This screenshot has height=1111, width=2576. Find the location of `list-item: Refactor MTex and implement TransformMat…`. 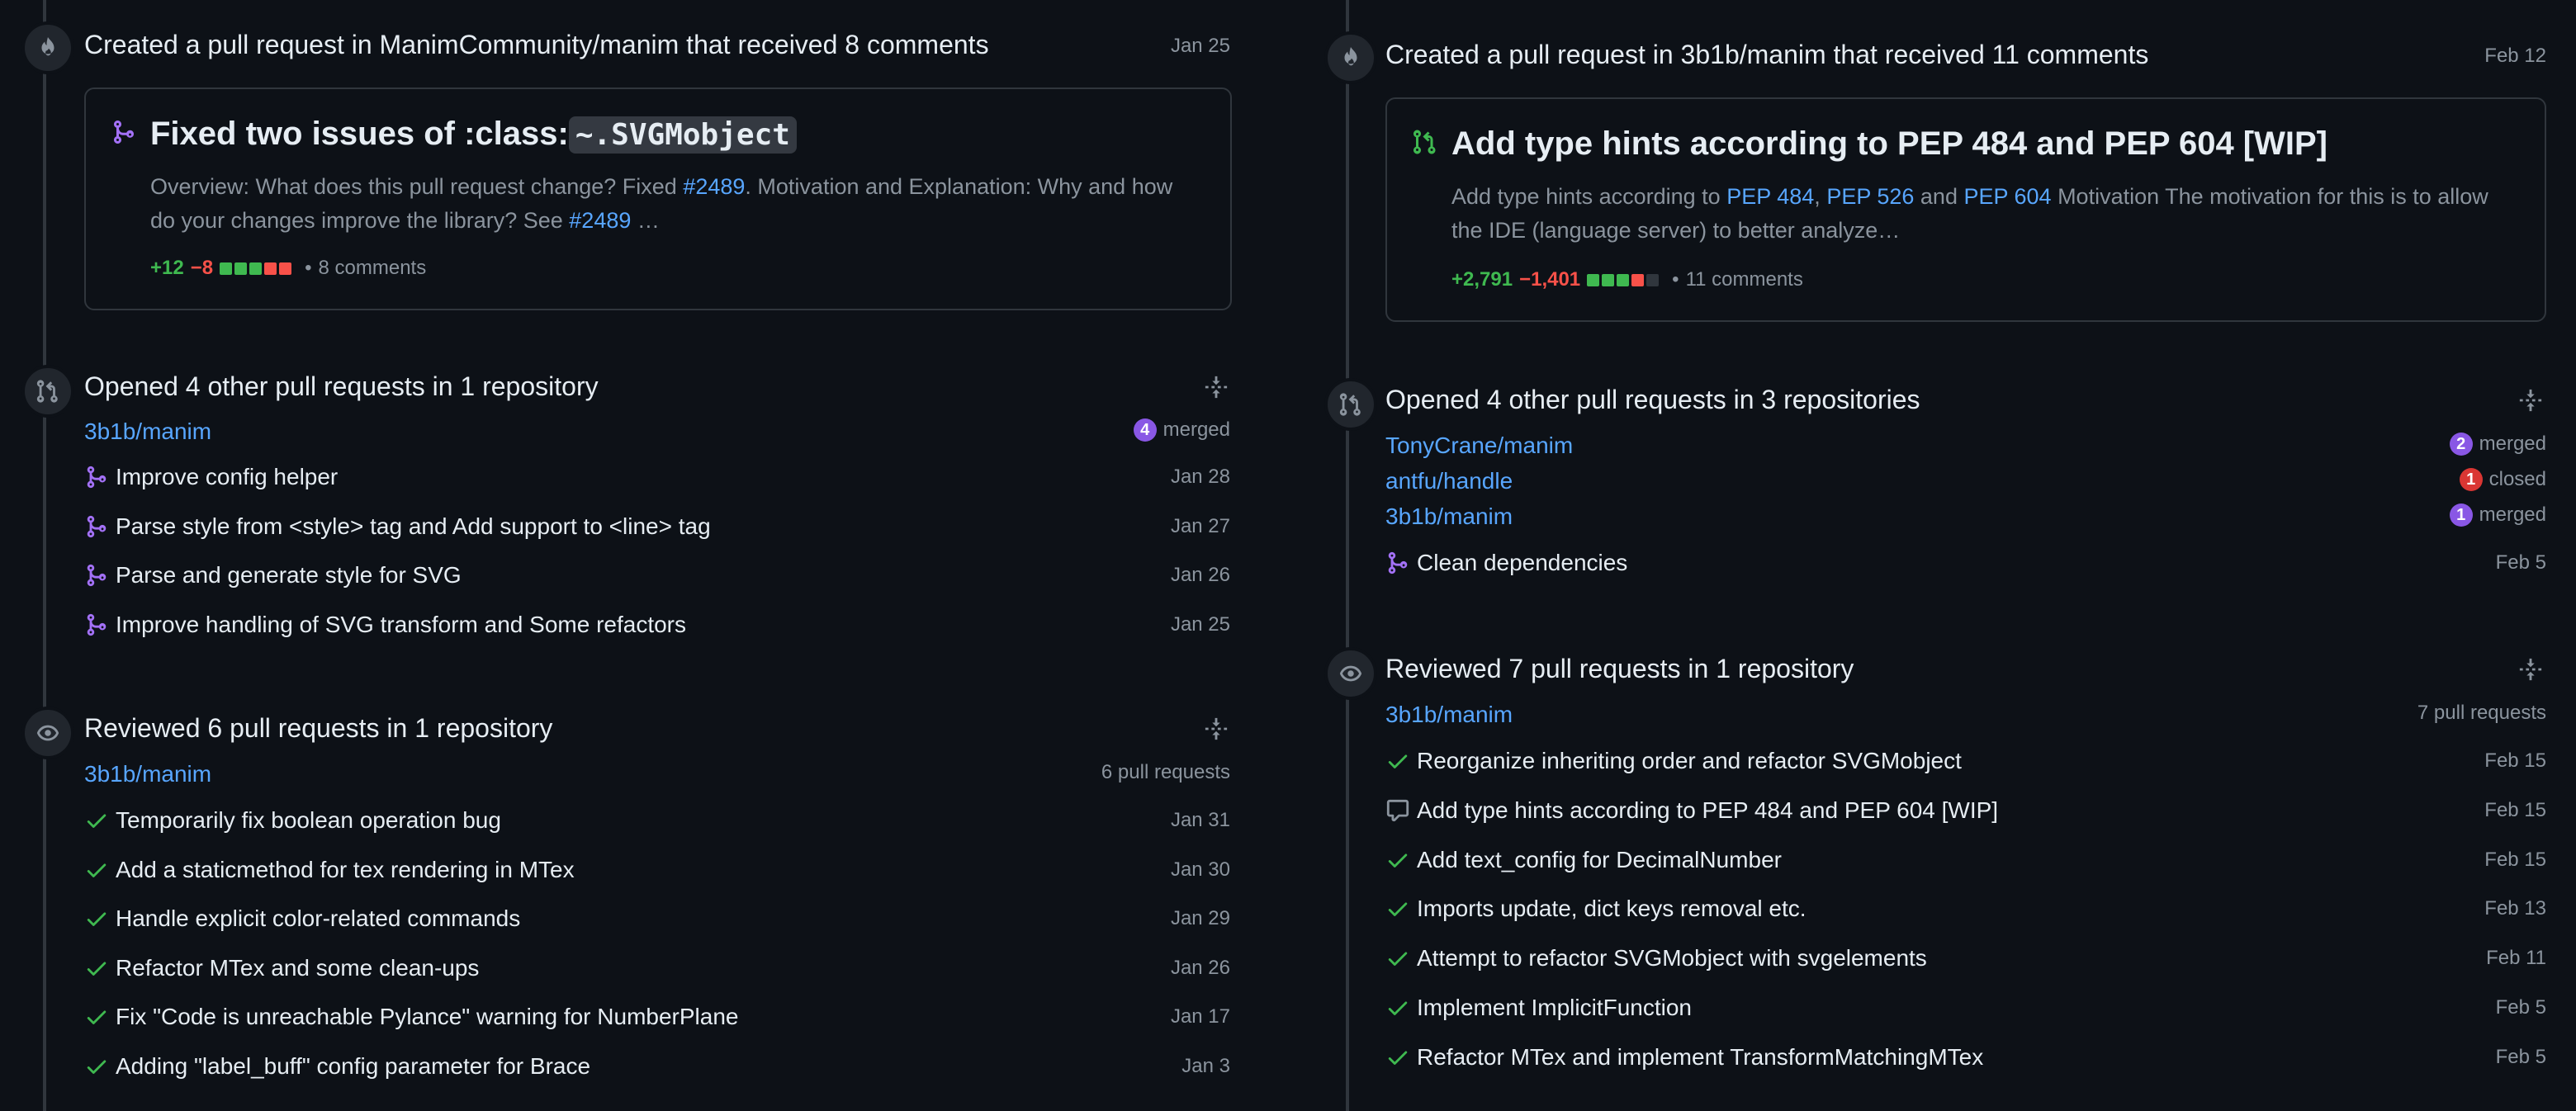

list-item: Refactor MTex and implement TransformMat… is located at coordinates (1965, 1057).